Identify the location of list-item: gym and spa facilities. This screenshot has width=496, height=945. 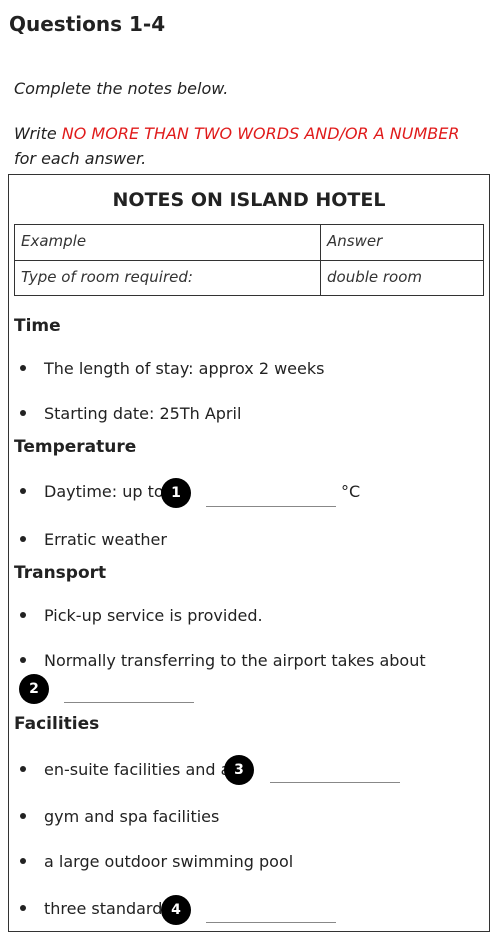
(119, 816).